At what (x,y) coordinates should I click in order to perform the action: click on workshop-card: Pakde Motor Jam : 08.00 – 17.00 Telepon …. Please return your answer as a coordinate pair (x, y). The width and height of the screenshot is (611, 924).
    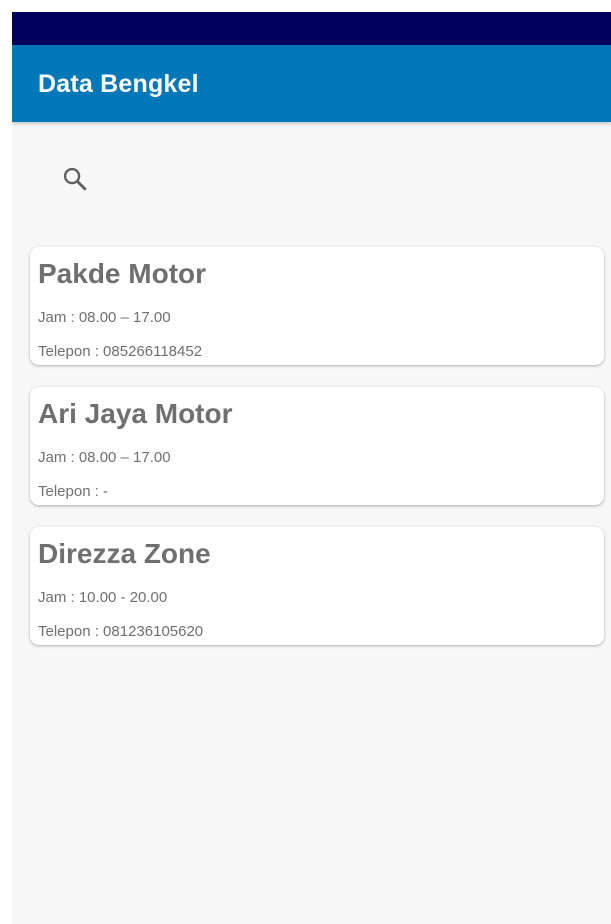
    Looking at the image, I should click on (317, 306).